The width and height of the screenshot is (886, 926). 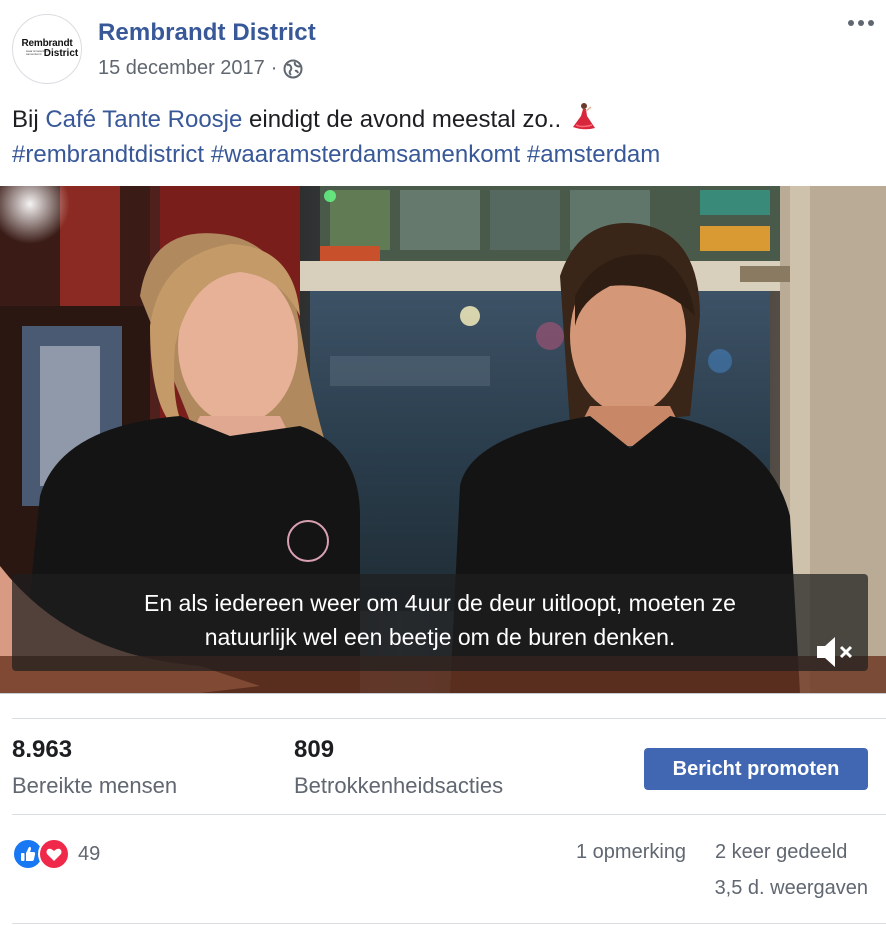 I want to click on post-meta: 15 december 2017 ·, so click(x=200, y=68).